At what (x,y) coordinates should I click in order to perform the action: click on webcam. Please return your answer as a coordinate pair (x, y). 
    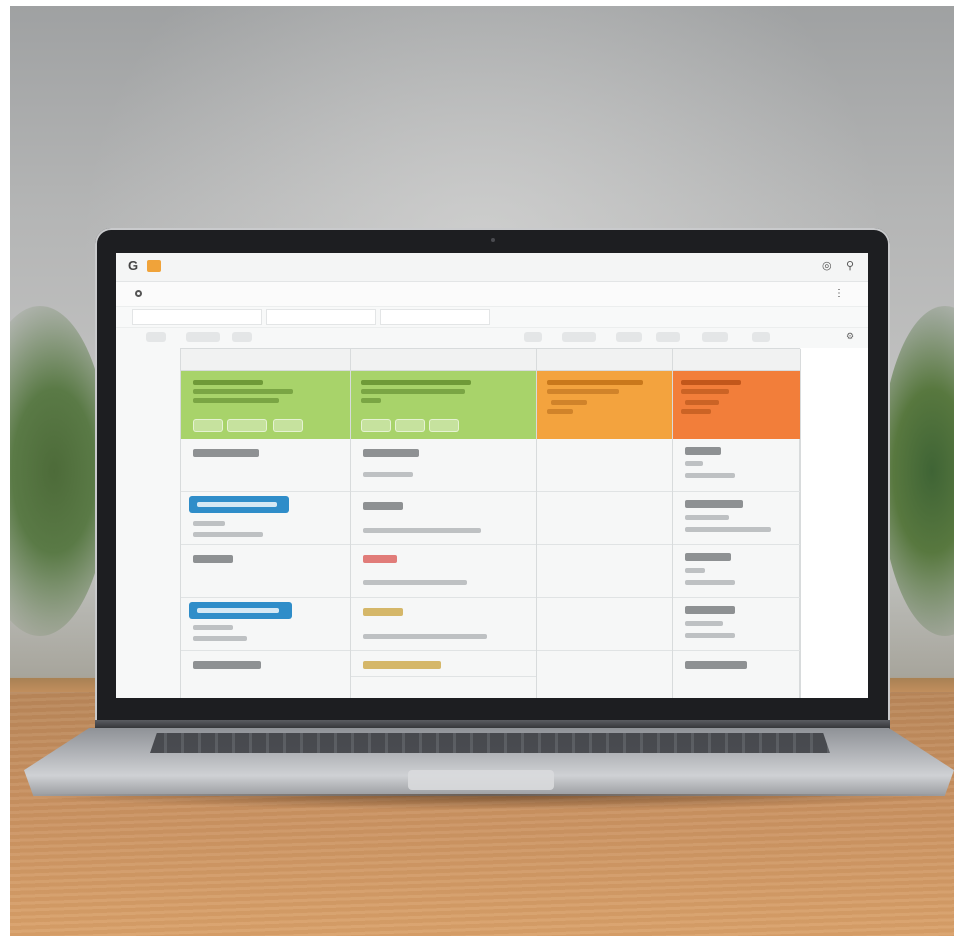
    Looking at the image, I should click on (493, 240).